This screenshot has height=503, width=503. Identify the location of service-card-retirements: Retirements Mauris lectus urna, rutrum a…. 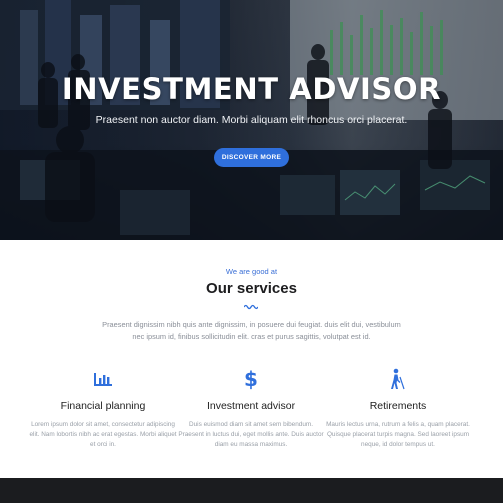
(398, 409).